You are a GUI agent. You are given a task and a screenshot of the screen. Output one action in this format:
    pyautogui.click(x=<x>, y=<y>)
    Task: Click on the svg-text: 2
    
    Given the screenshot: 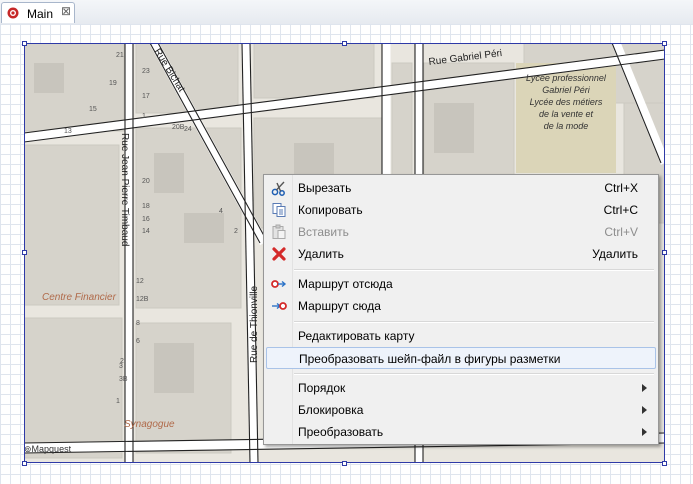 What is the action you would take?
    pyautogui.click(x=236, y=231)
    